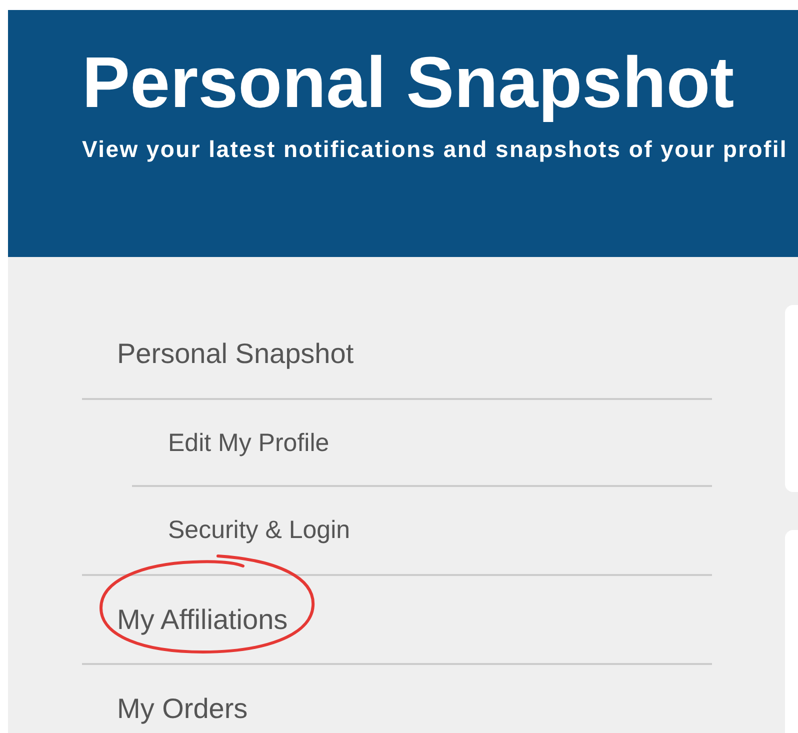 This screenshot has height=733, width=798. What do you see at coordinates (202, 620) in the screenshot?
I see `nav-link: My Affiliations` at bounding box center [202, 620].